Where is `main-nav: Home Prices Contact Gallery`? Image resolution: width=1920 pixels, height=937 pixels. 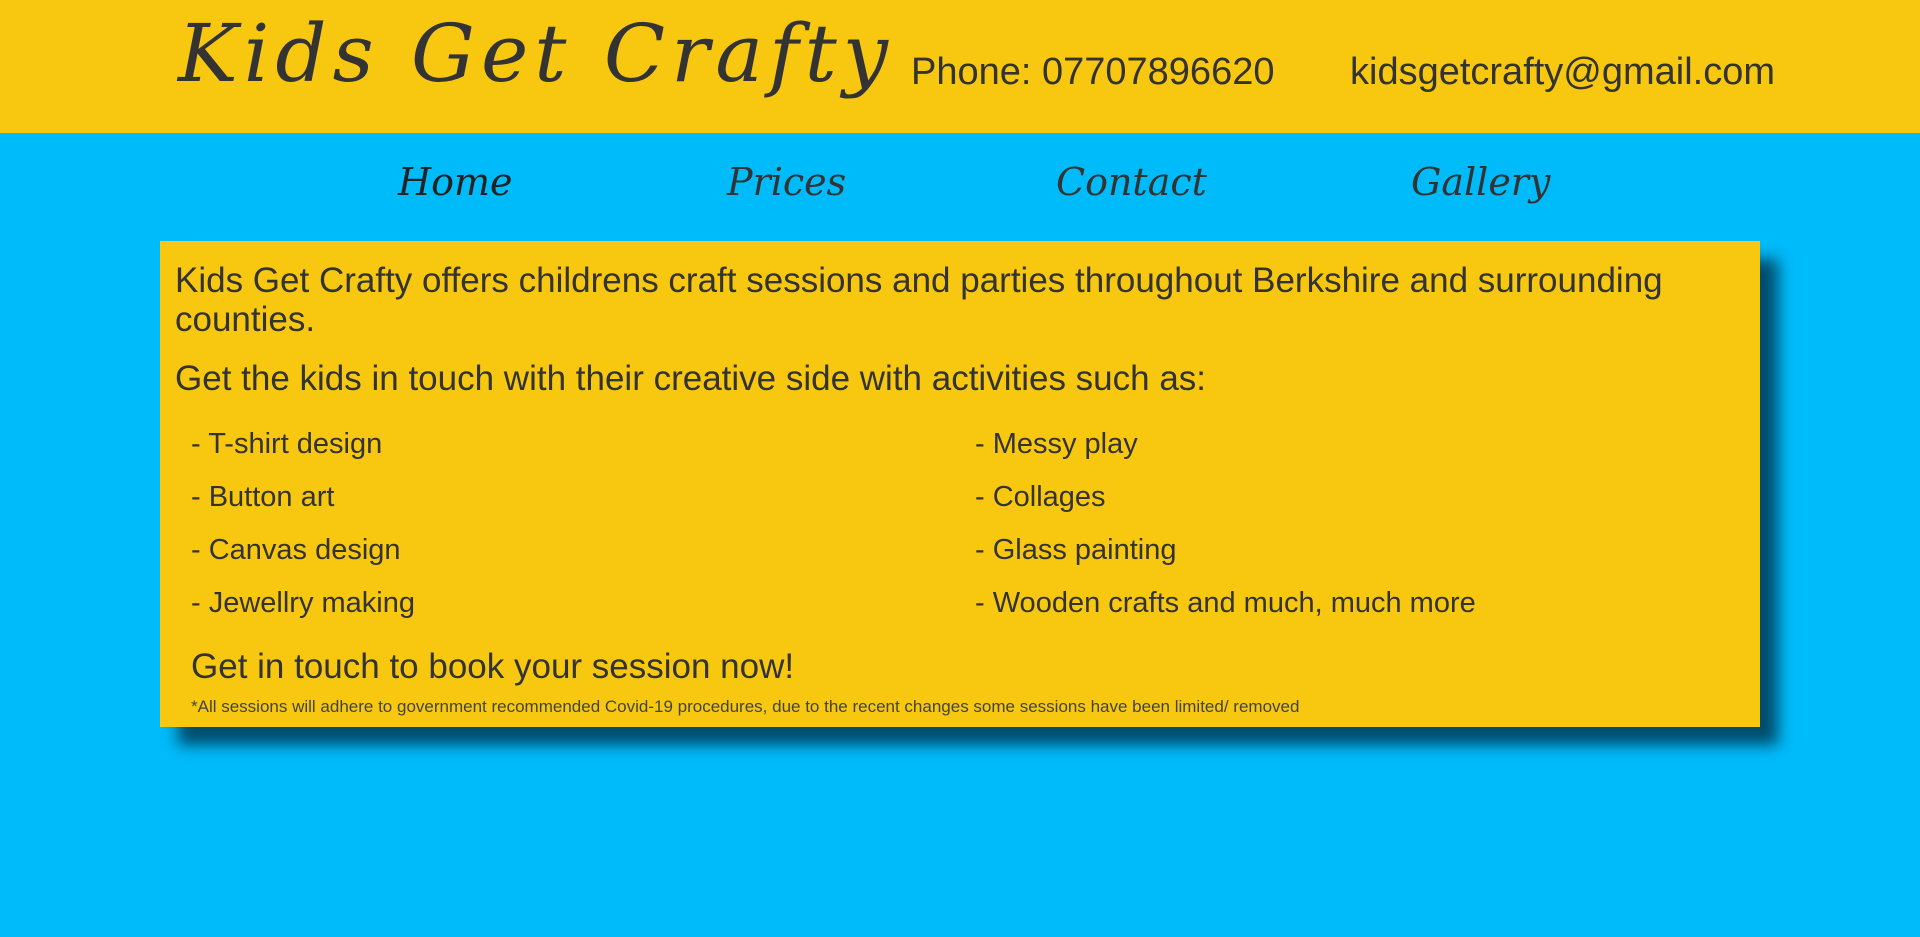
main-nav: Home Prices Contact Gallery is located at coordinates (960, 183).